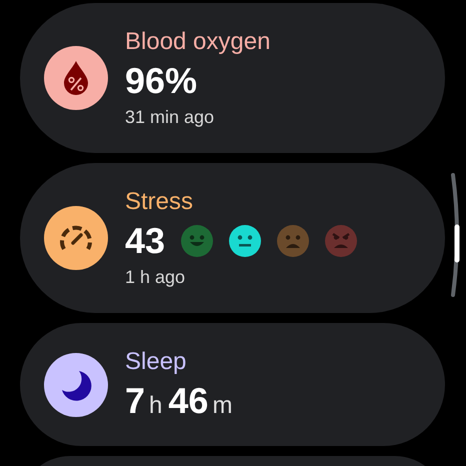 This screenshot has height=466, width=466. Describe the element at coordinates (159, 202) in the screenshot. I see `card-title: Stress` at that location.